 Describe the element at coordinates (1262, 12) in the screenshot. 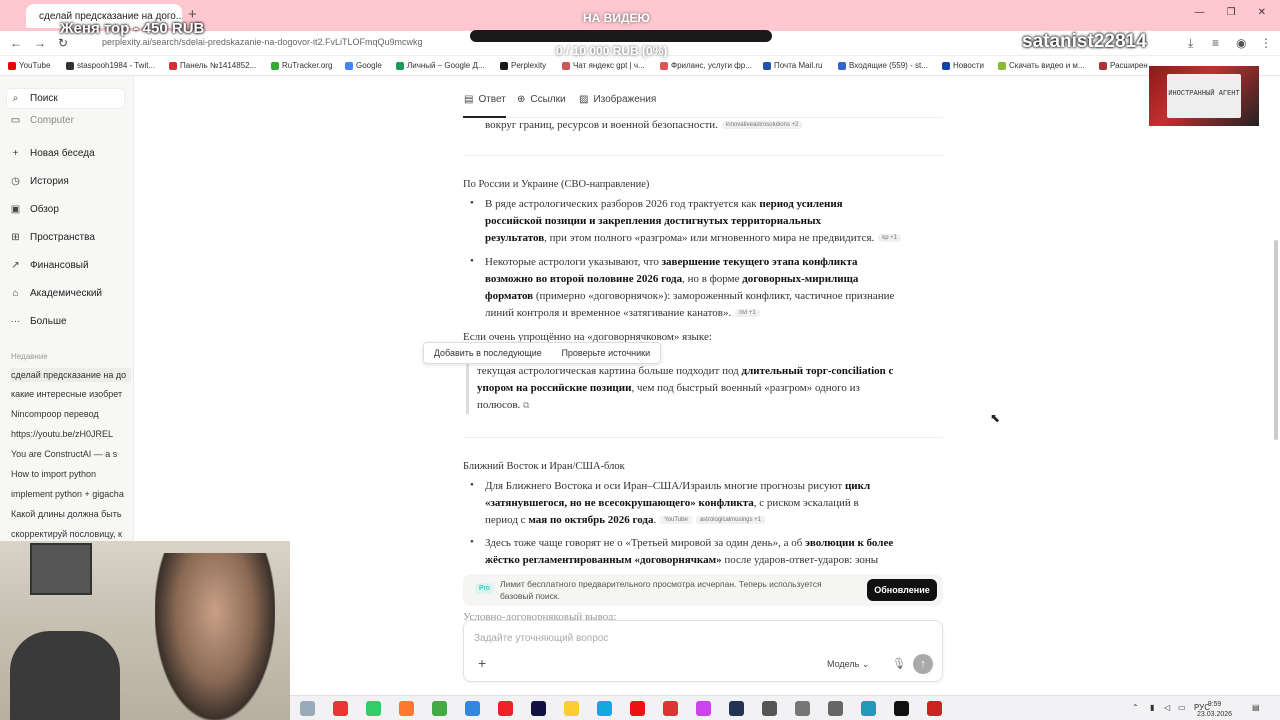

I see `close-window-icon: ✕` at that location.